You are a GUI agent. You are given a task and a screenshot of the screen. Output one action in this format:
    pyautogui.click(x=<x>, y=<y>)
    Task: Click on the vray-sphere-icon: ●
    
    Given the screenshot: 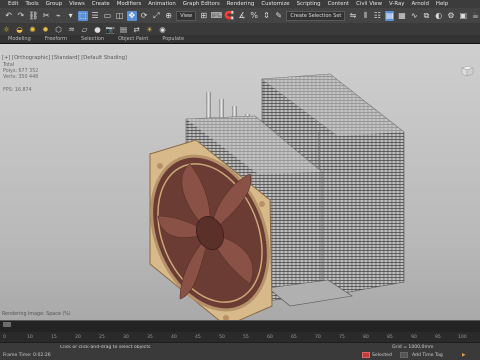 What is the action you would take?
    pyautogui.click(x=97, y=29)
    